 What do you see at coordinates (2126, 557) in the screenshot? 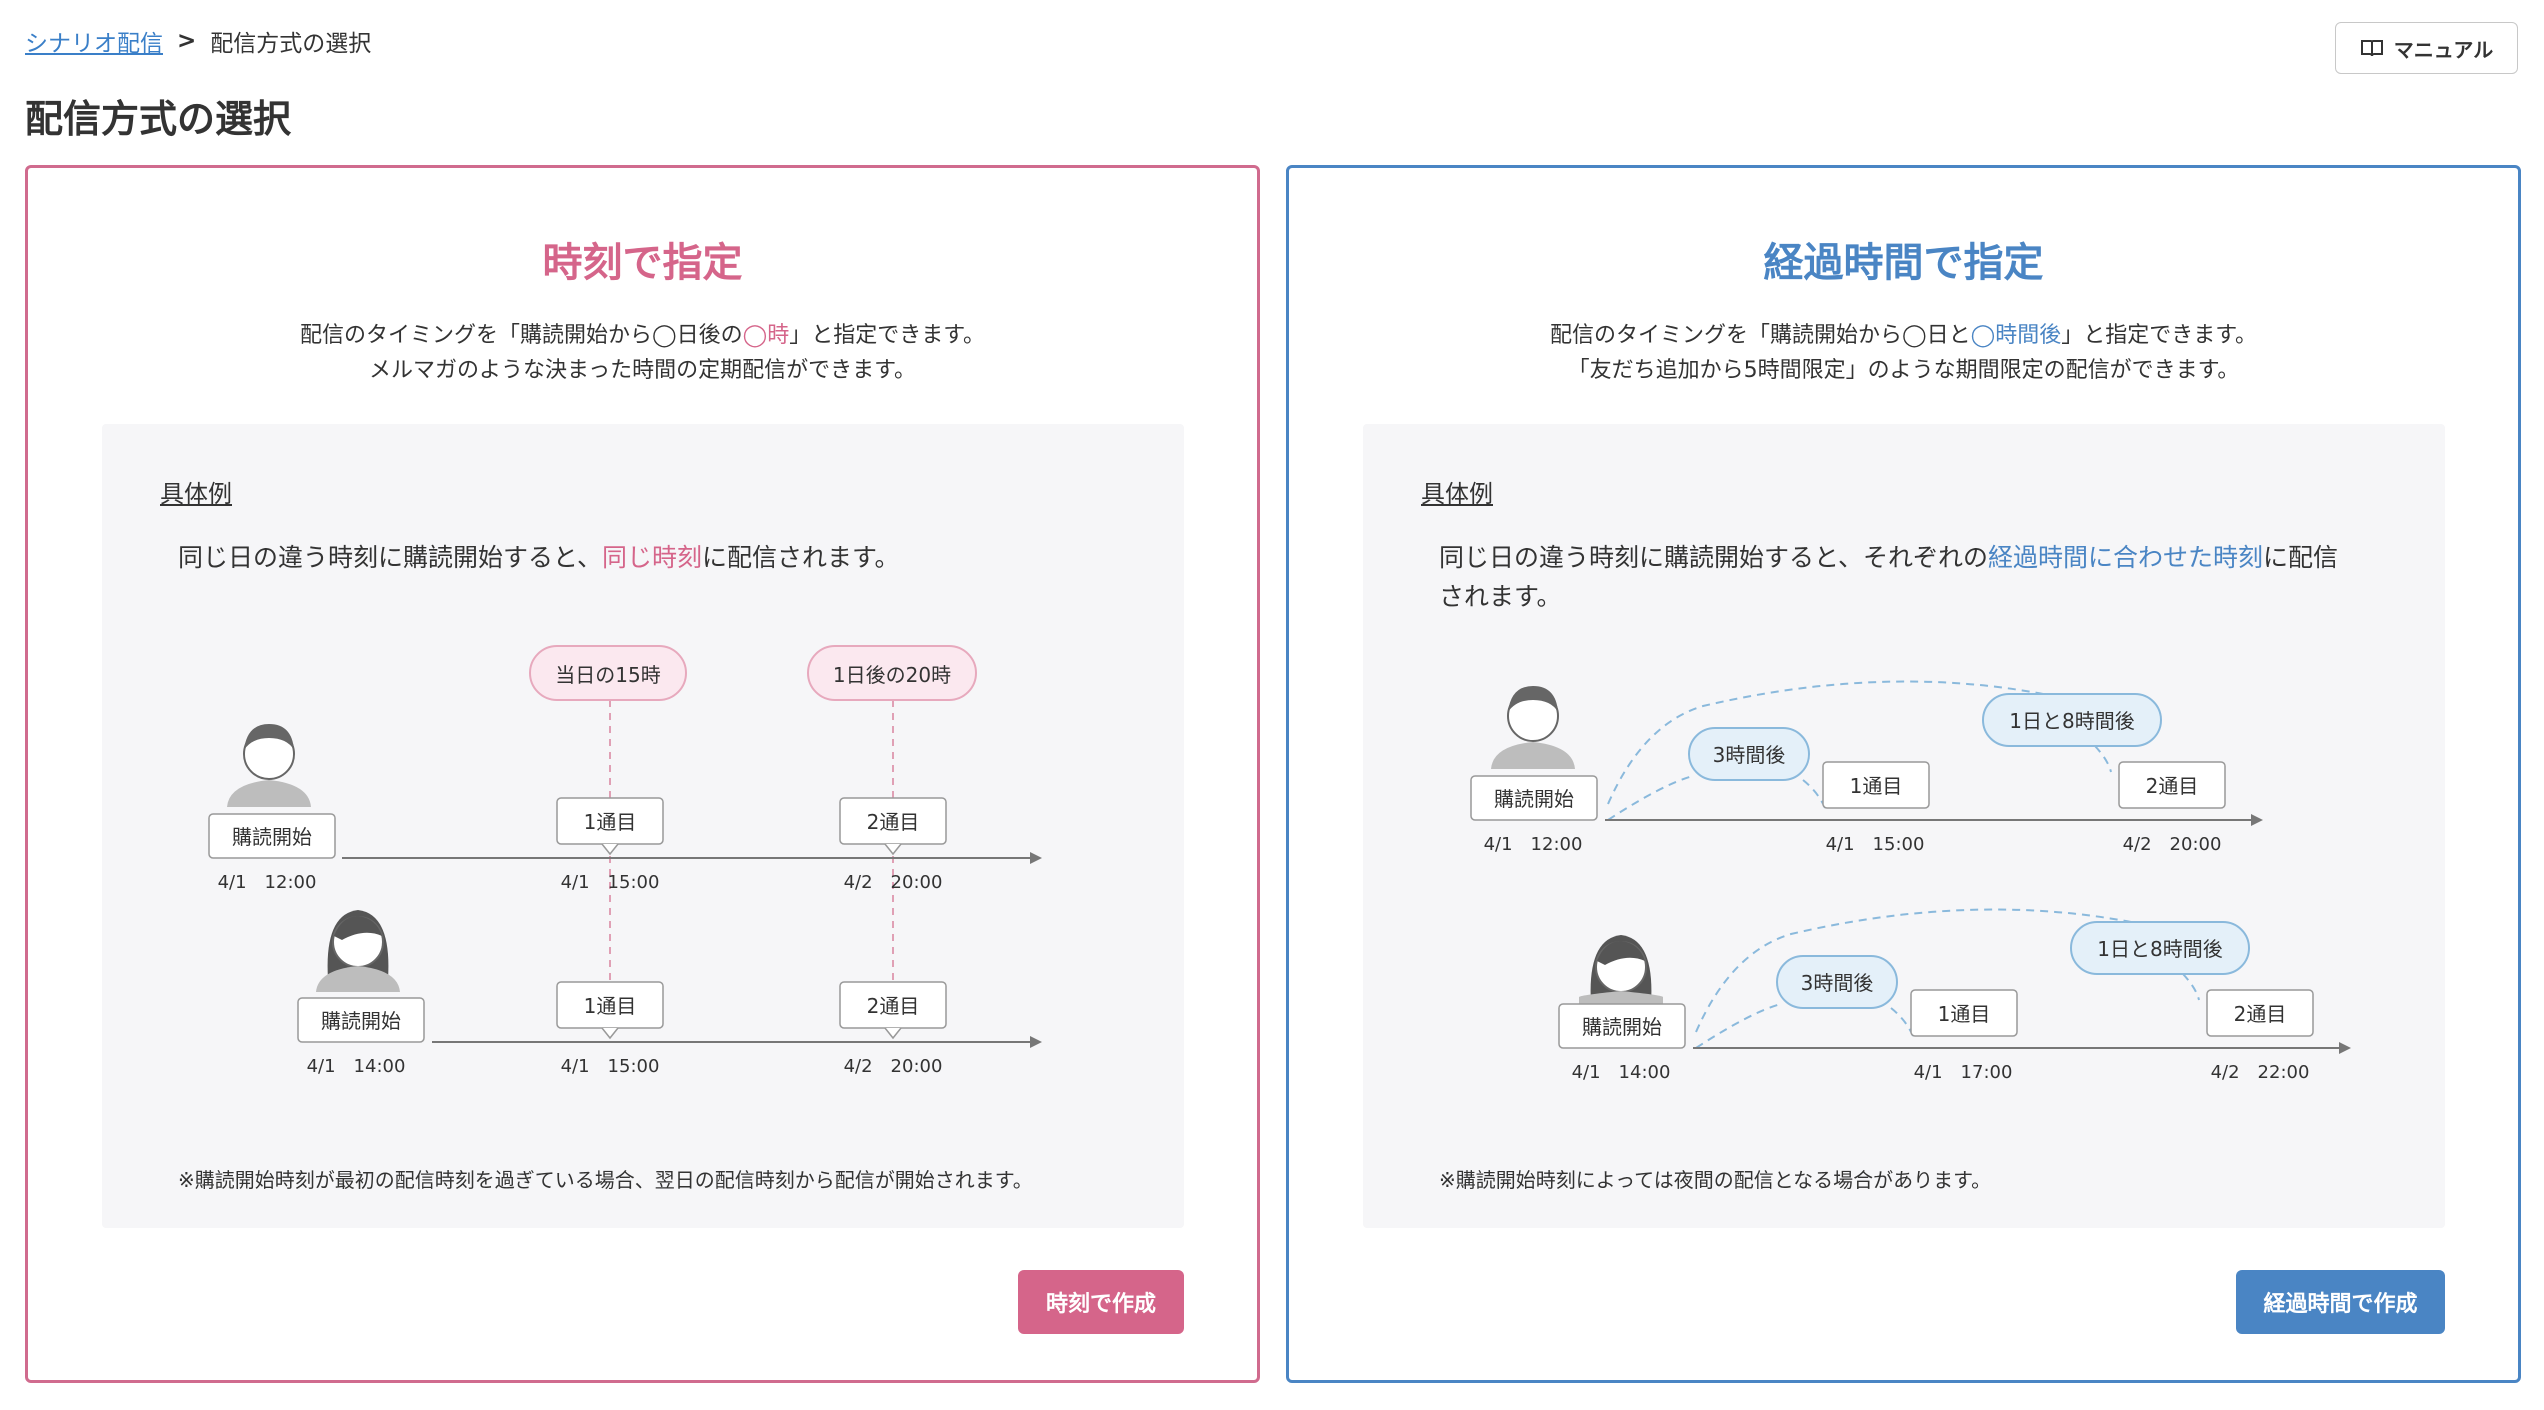
I see `example-highlight: 経過時間に合わせた時刻` at bounding box center [2126, 557].